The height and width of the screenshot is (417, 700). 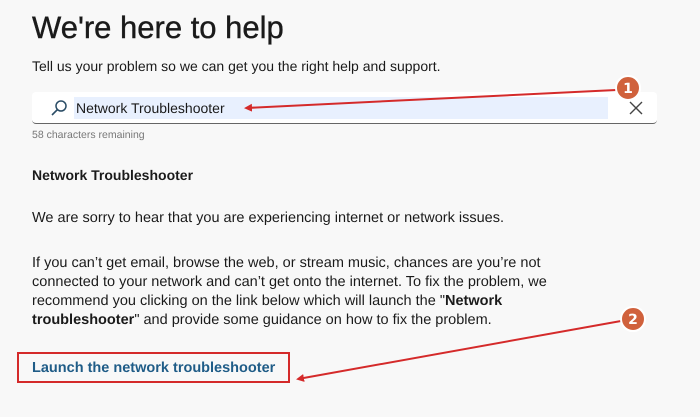 What do you see at coordinates (154, 368) in the screenshot?
I see `launch-link: Launch the network troubleshooter` at bounding box center [154, 368].